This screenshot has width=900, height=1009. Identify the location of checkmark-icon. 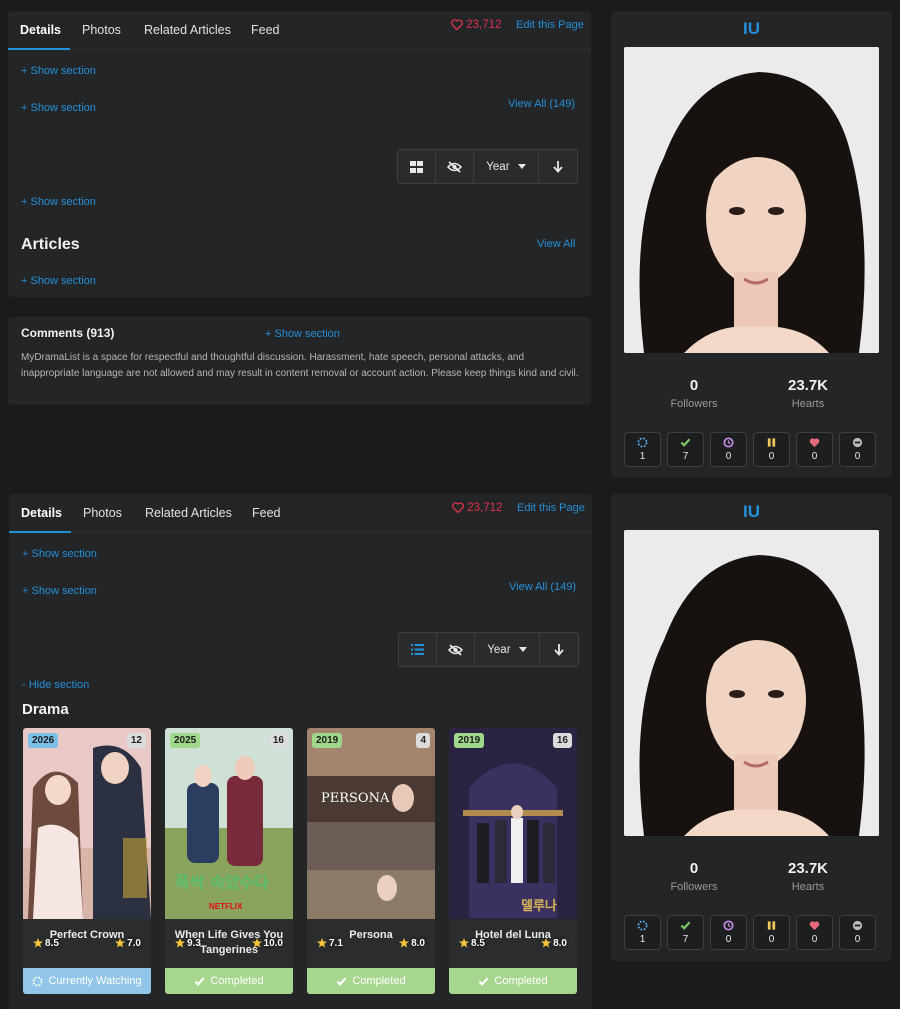
(199, 981).